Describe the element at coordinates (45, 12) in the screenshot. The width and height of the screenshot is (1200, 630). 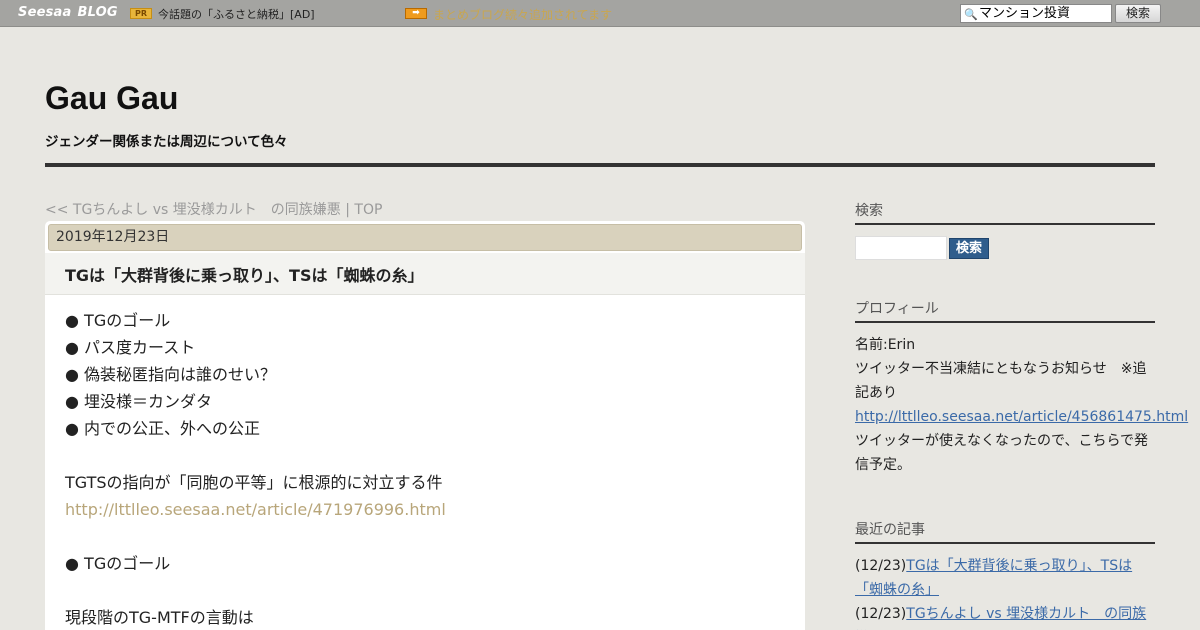
I see `logo-main-text: Seesaa` at that location.